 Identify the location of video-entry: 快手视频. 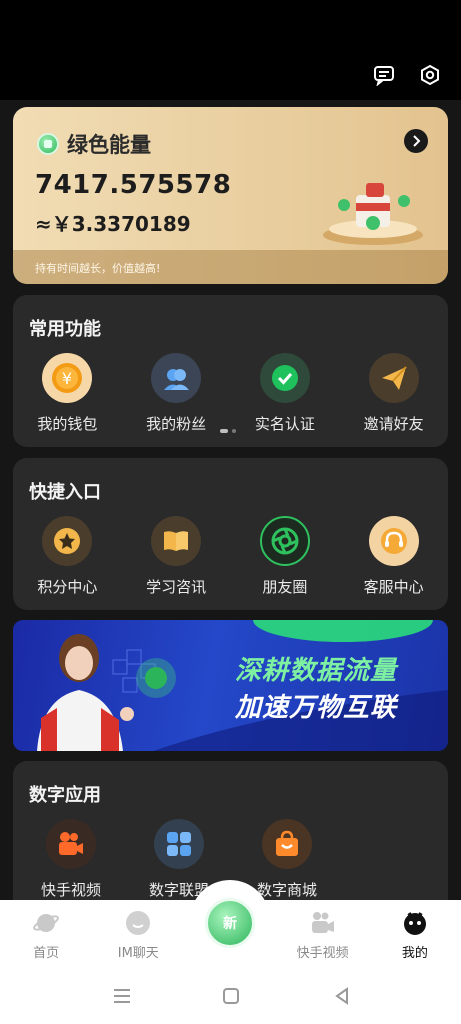
(71, 859).